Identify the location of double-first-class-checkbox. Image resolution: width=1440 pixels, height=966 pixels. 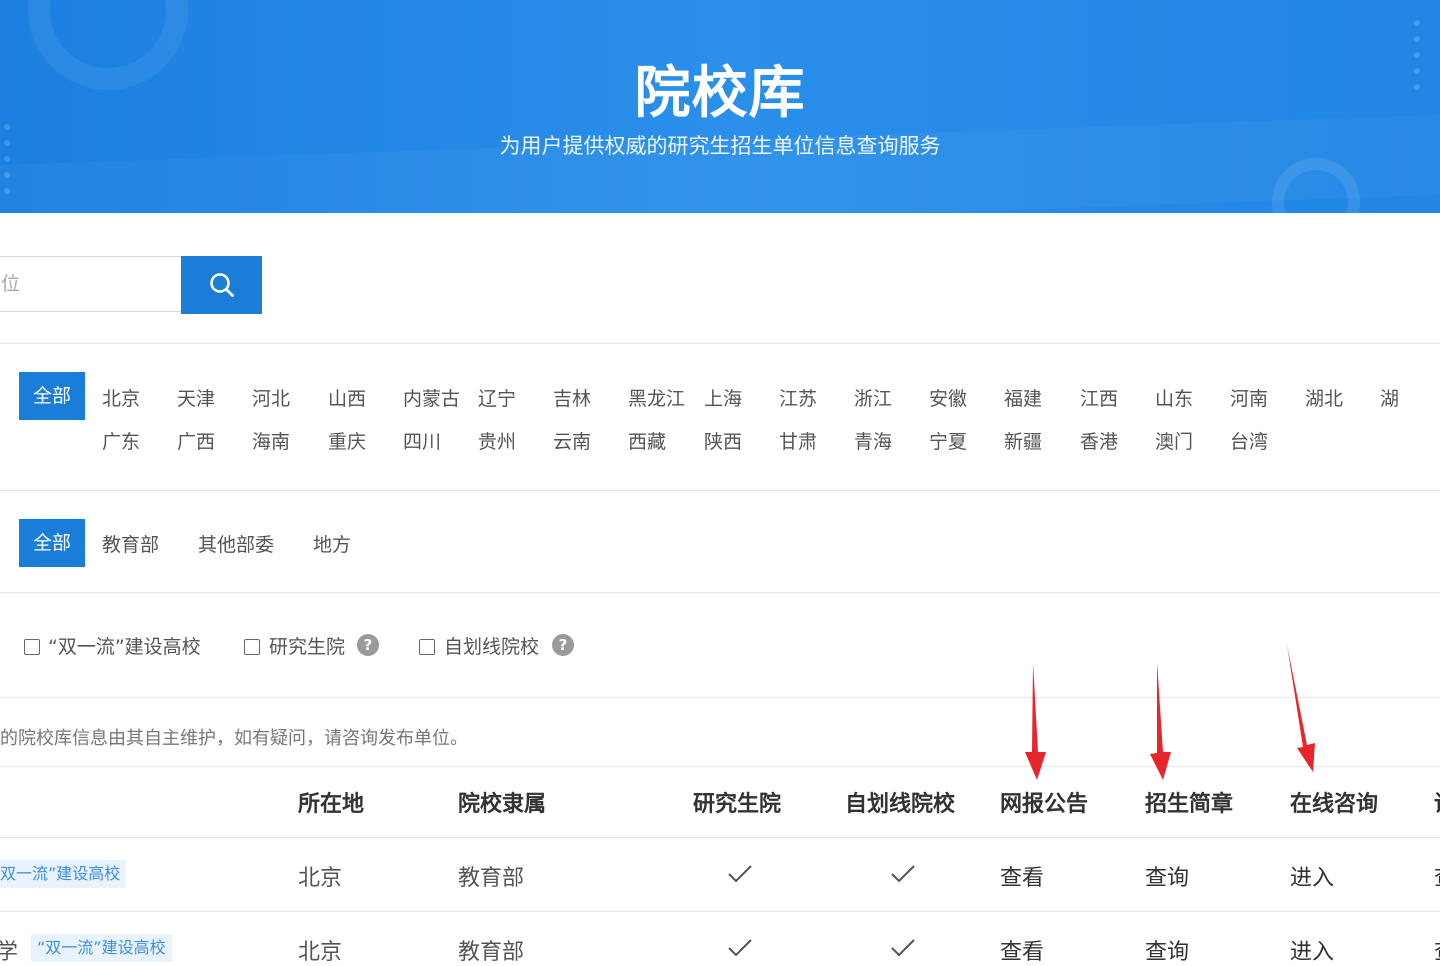
(32, 647).